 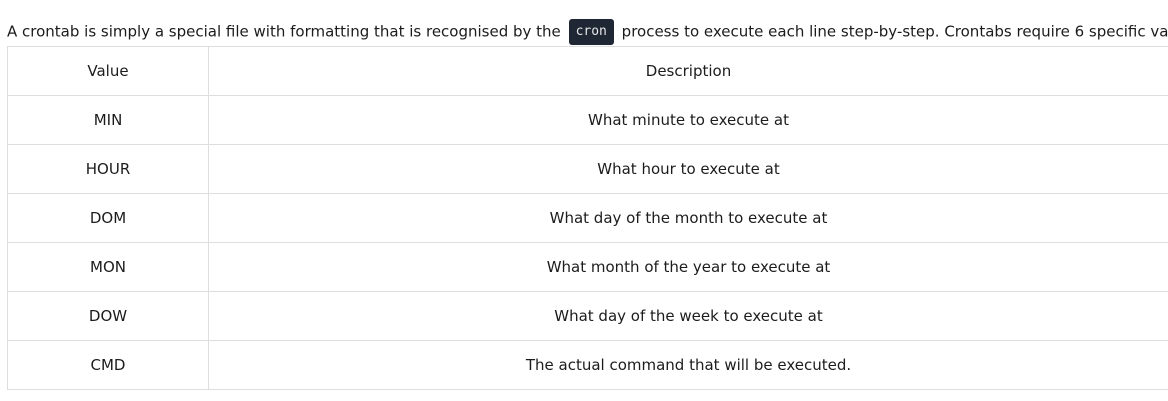 What do you see at coordinates (108, 316) in the screenshot?
I see `cell-value: DOW` at bounding box center [108, 316].